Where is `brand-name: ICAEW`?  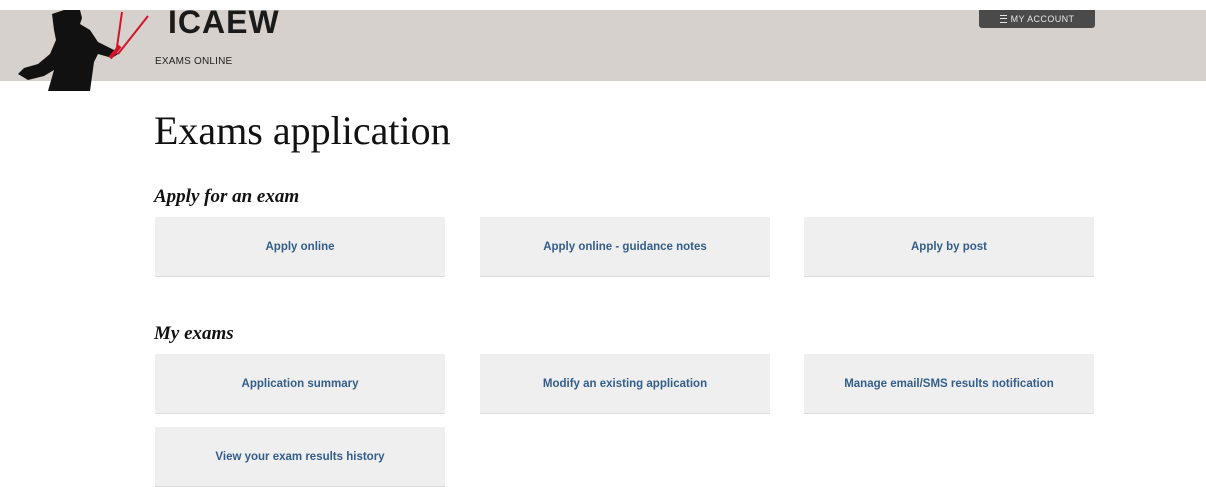
brand-name: ICAEW is located at coordinates (224, 22).